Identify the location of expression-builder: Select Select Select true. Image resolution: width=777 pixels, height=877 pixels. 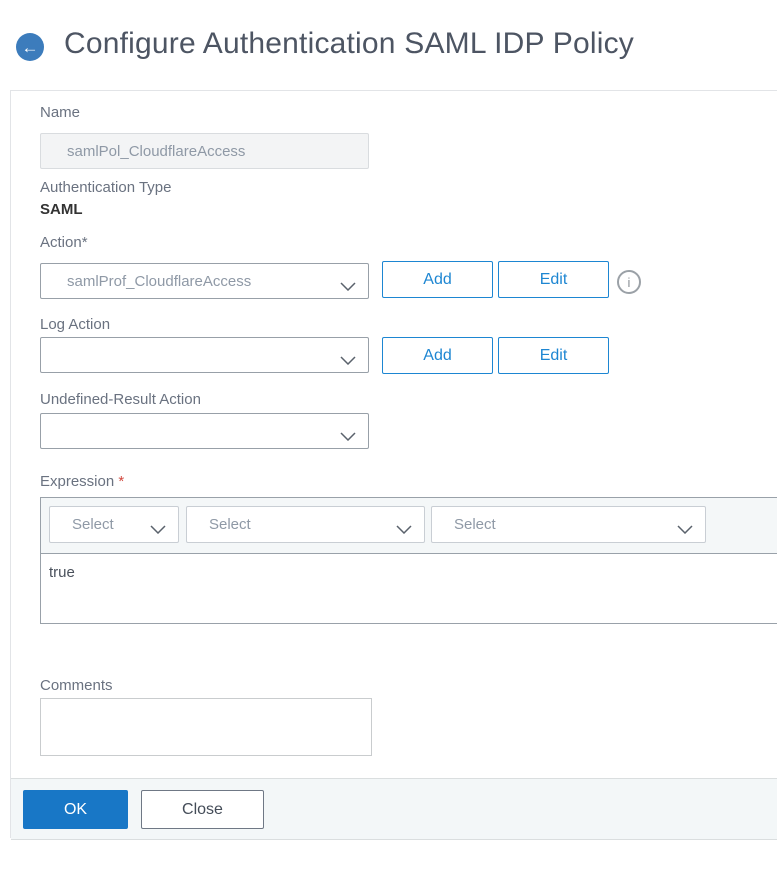
(408, 560).